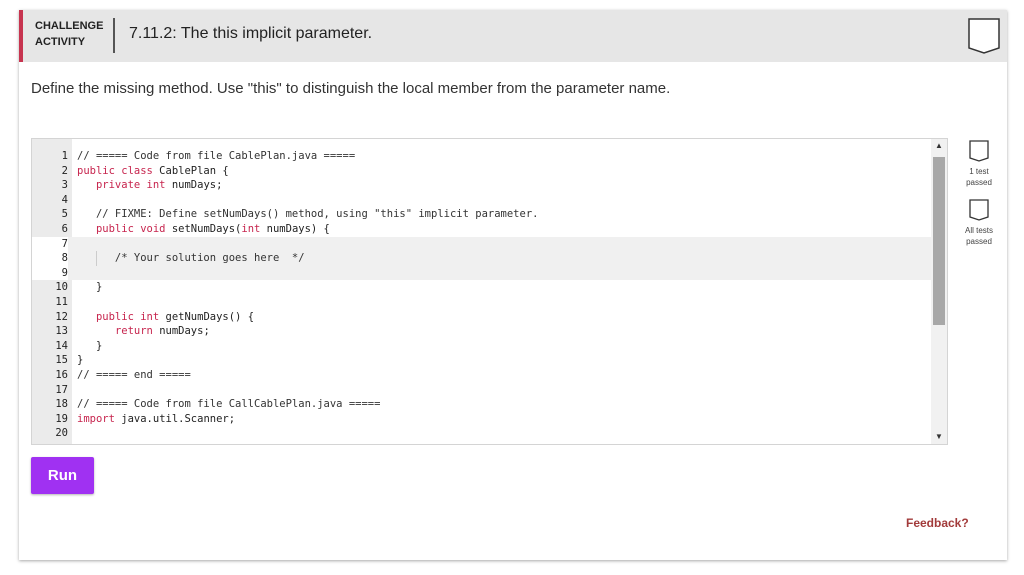  Describe the element at coordinates (978, 230) in the screenshot. I see `test-status-label-2a: All tests` at that location.